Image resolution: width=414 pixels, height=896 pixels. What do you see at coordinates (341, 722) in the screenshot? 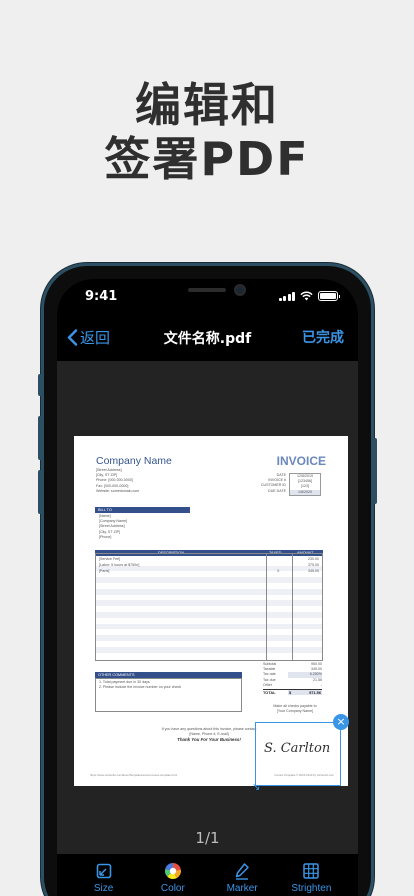
I see `close-icon: ×` at bounding box center [341, 722].